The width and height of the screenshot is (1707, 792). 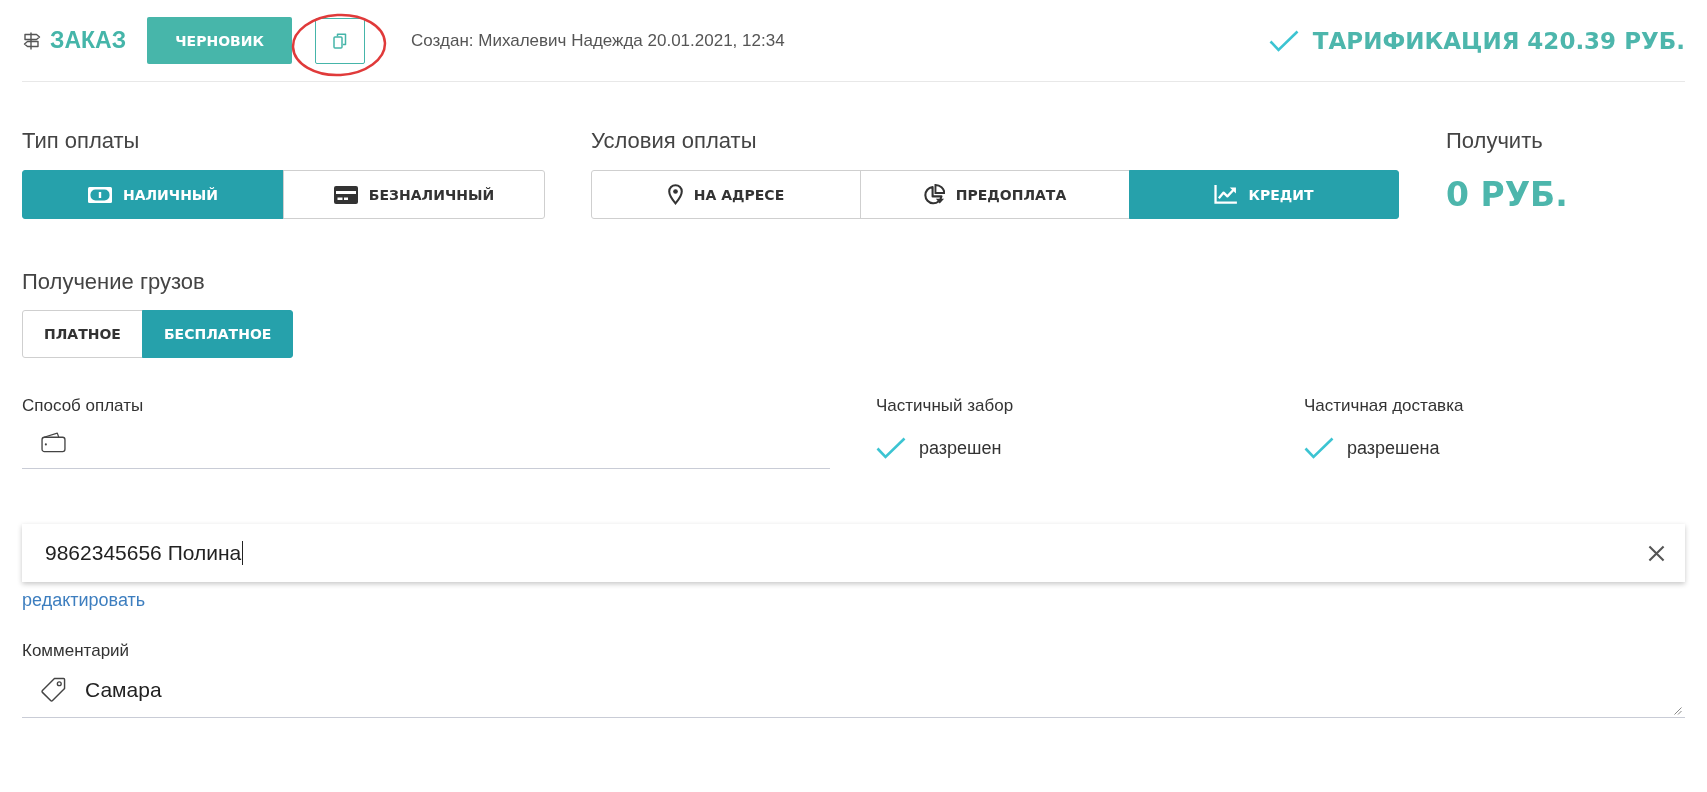 What do you see at coordinates (53, 689) in the screenshot?
I see `tag-icon` at bounding box center [53, 689].